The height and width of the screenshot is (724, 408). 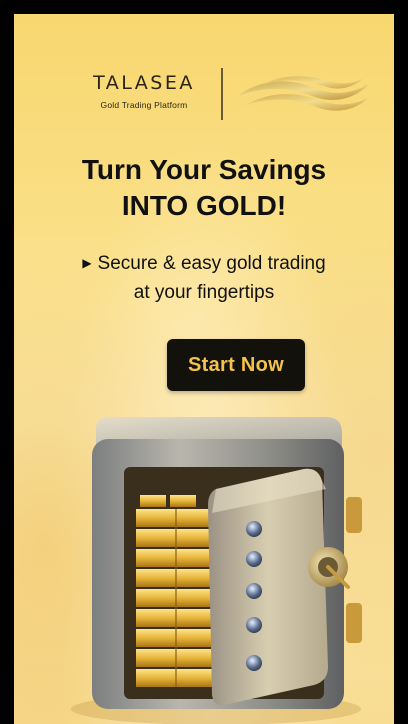 What do you see at coordinates (204, 205) in the screenshot?
I see `headline-line-2: INTO GOLD!` at bounding box center [204, 205].